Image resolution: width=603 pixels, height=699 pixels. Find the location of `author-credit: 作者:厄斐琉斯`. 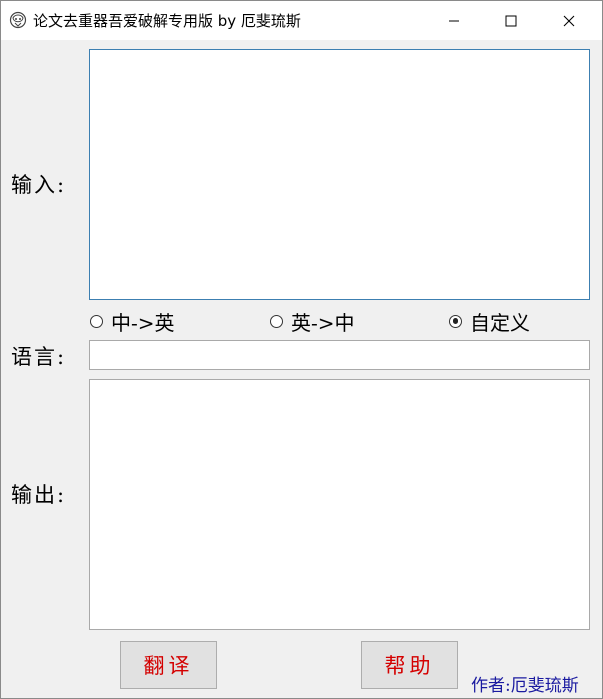

author-credit: 作者:厄斐琉斯 is located at coordinates (525, 686).